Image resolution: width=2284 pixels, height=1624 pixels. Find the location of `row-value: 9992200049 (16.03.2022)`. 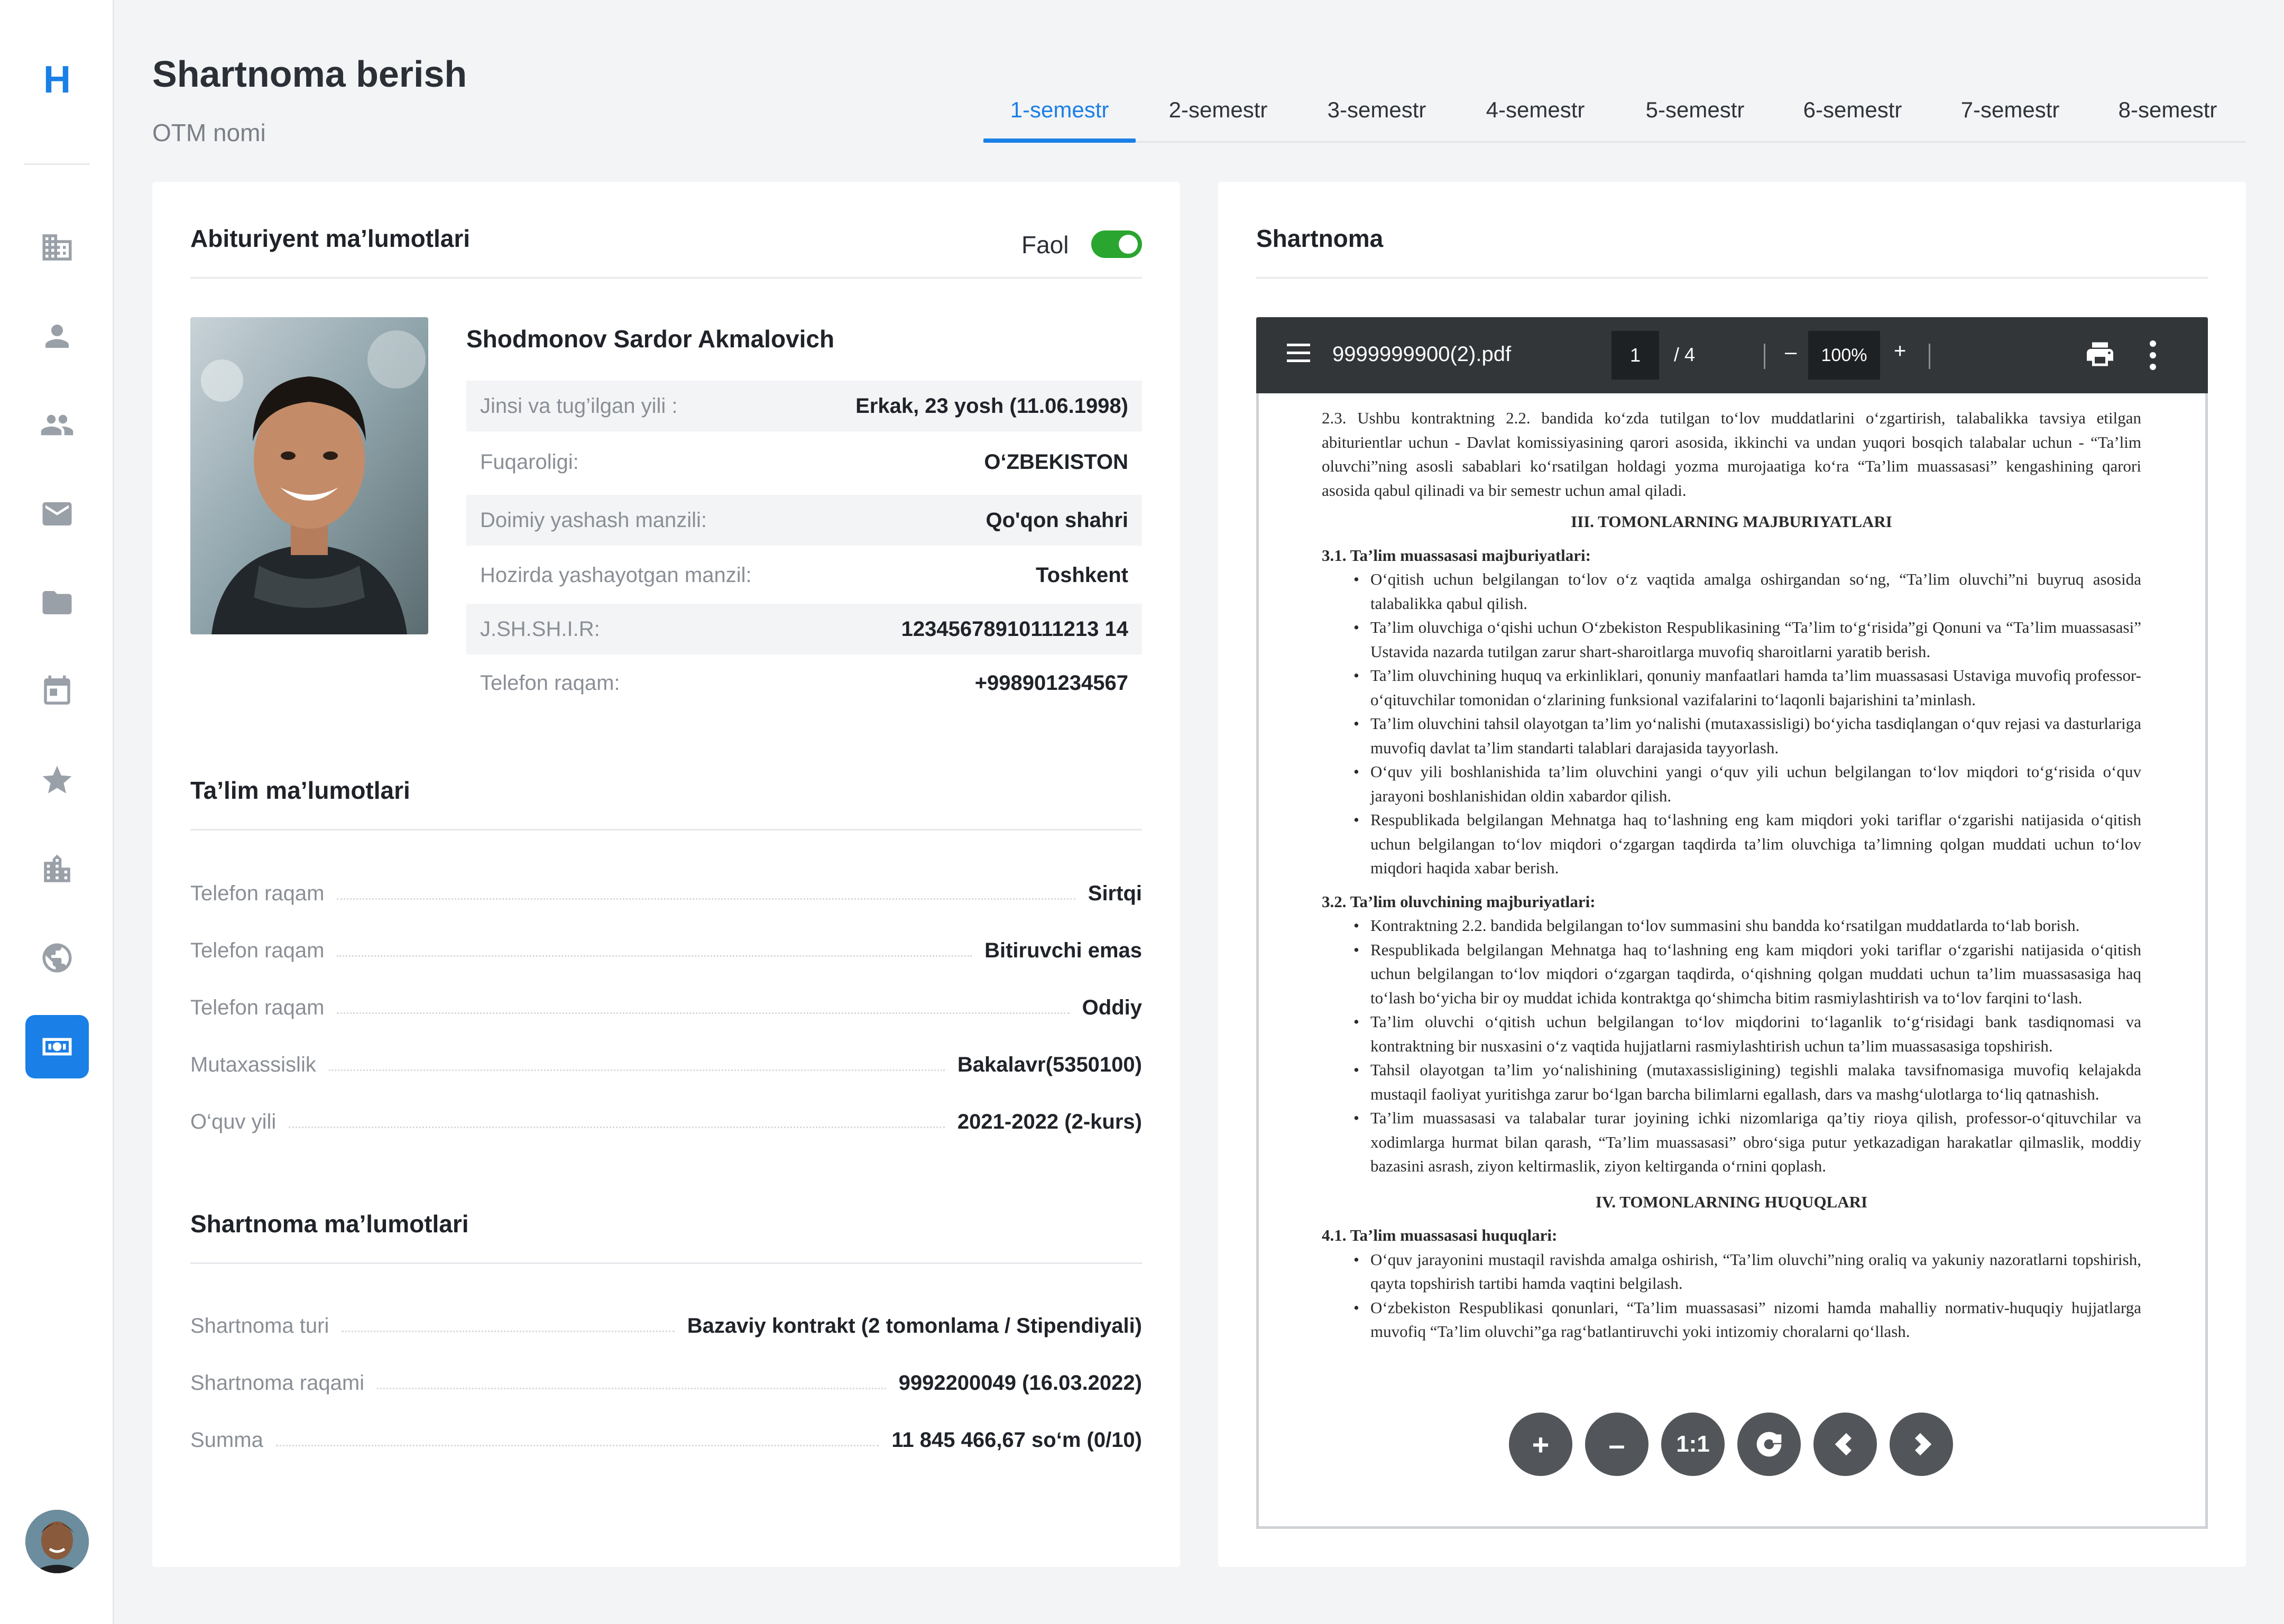

row-value: 9992200049 (16.03.2022) is located at coordinates (1020, 1383).